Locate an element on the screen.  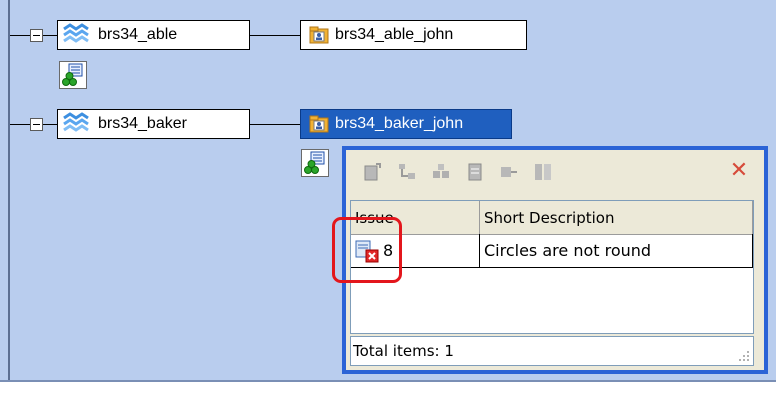
node-label: brs34_baker_john is located at coordinates (399, 123).